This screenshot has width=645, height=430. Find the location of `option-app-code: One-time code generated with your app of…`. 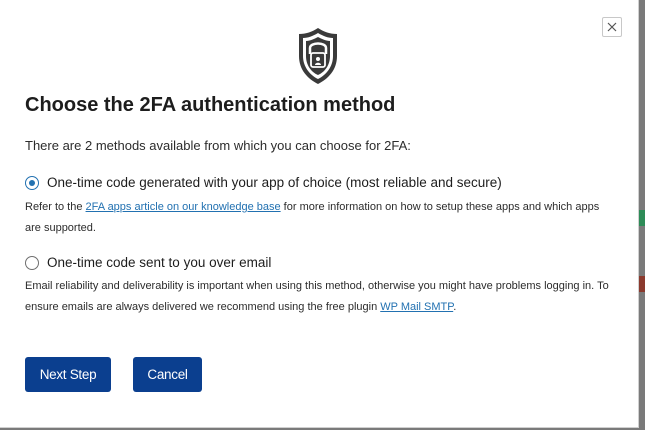

option-app-code: One-time code generated with your app of… is located at coordinates (263, 182).